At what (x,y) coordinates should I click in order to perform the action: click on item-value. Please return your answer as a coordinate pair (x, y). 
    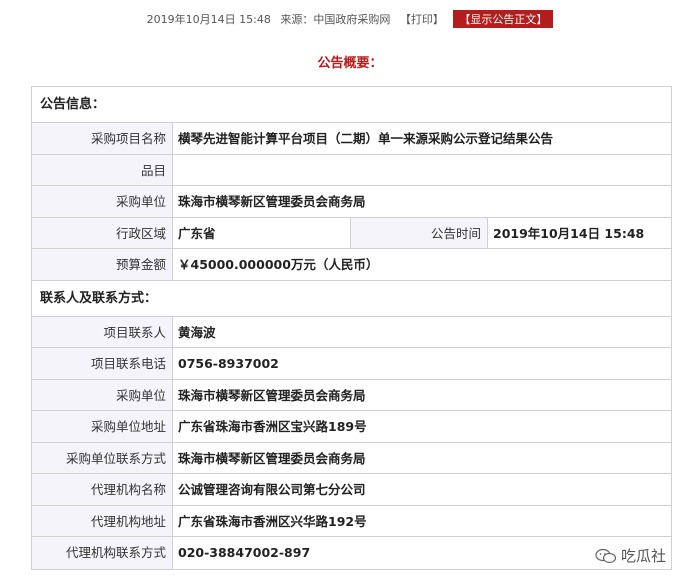
    Looking at the image, I should click on (422, 170).